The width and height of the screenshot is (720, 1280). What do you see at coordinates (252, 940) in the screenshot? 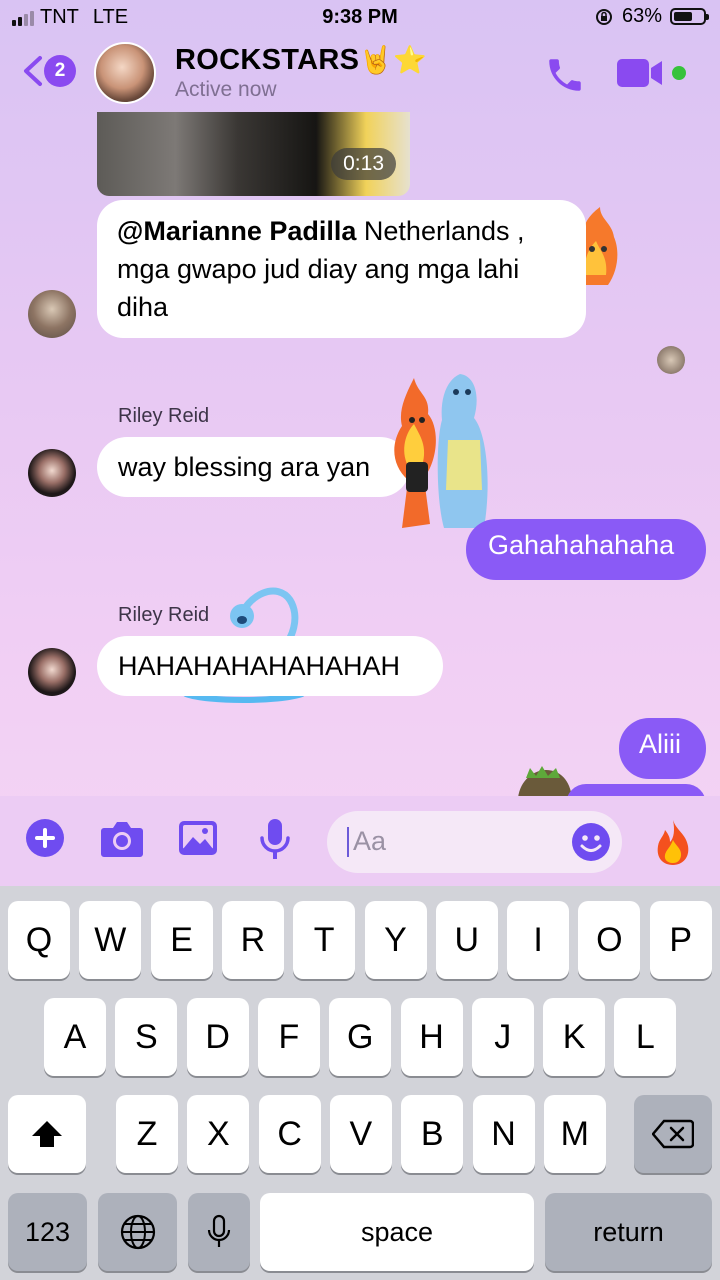
I see `key-r: R` at bounding box center [252, 940].